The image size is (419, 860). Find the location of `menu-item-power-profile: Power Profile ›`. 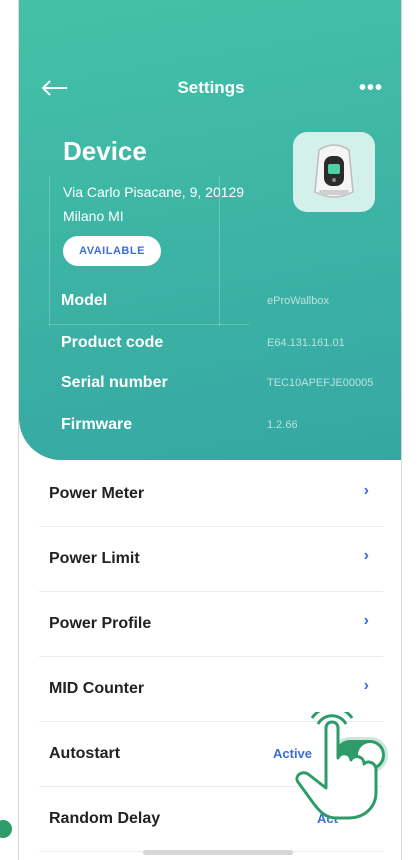

menu-item-power-profile: Power Profile › is located at coordinates (211, 624).